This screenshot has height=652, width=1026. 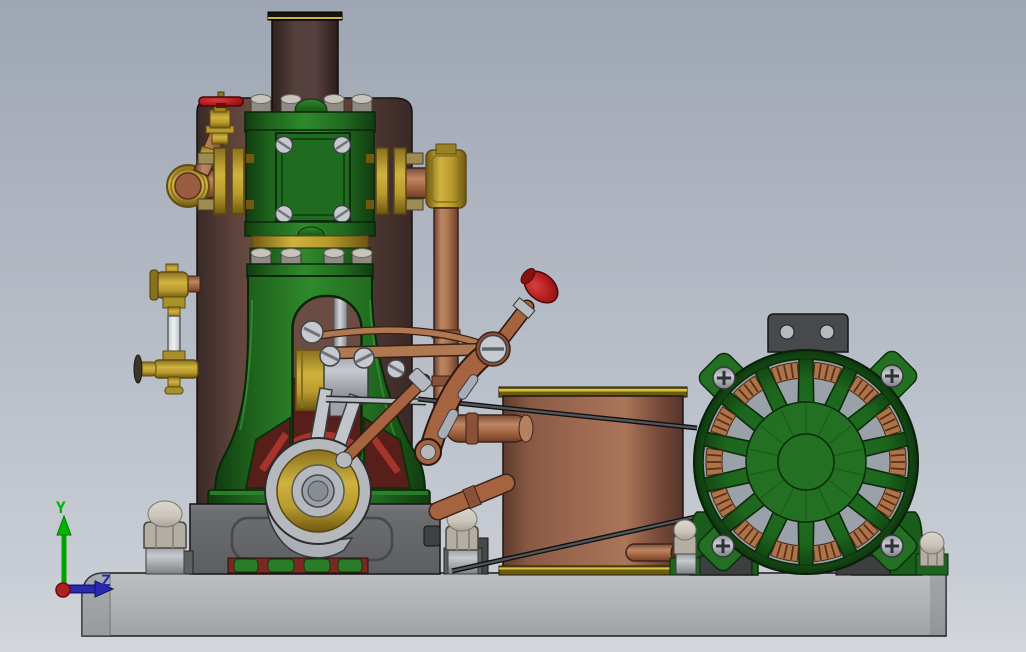 What do you see at coordinates (106, 580) in the screenshot?
I see `z-axis-label: Z` at bounding box center [106, 580].